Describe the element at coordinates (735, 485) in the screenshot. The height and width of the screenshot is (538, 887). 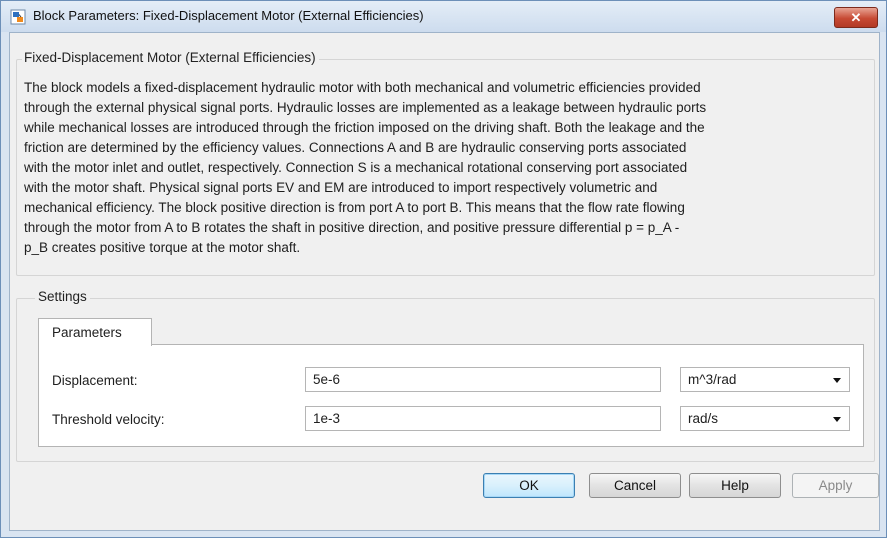
I see `help-button: Help` at that location.